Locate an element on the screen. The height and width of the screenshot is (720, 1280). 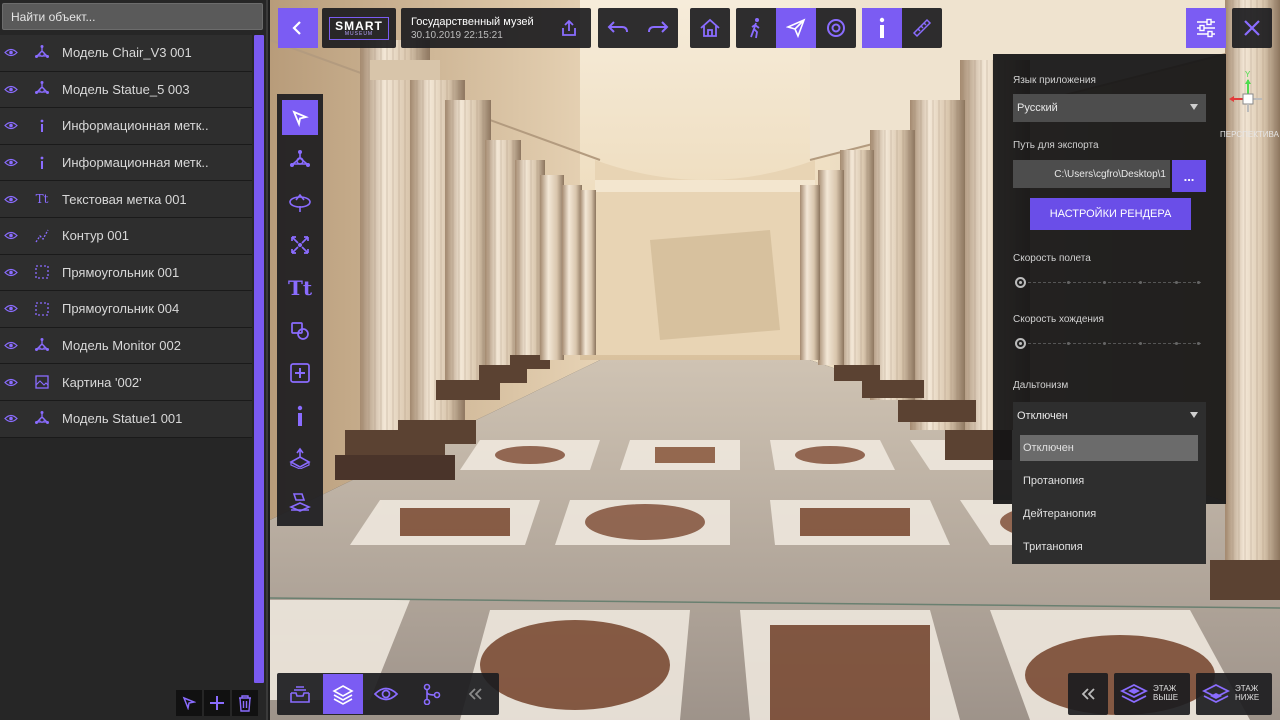
hierarchy-button is located at coordinates (432, 694).